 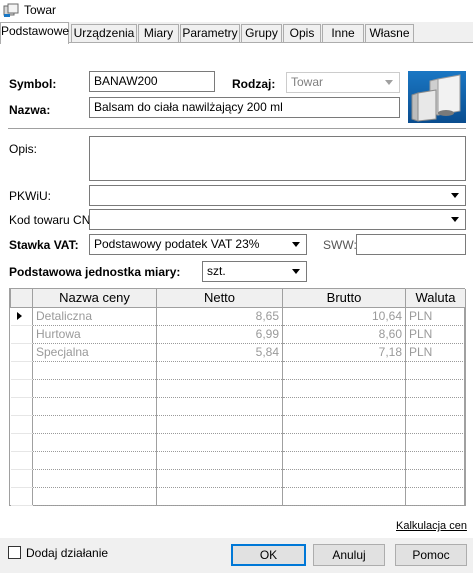 What do you see at coordinates (389, 33) in the screenshot?
I see `tab-wlasne: Własne` at bounding box center [389, 33].